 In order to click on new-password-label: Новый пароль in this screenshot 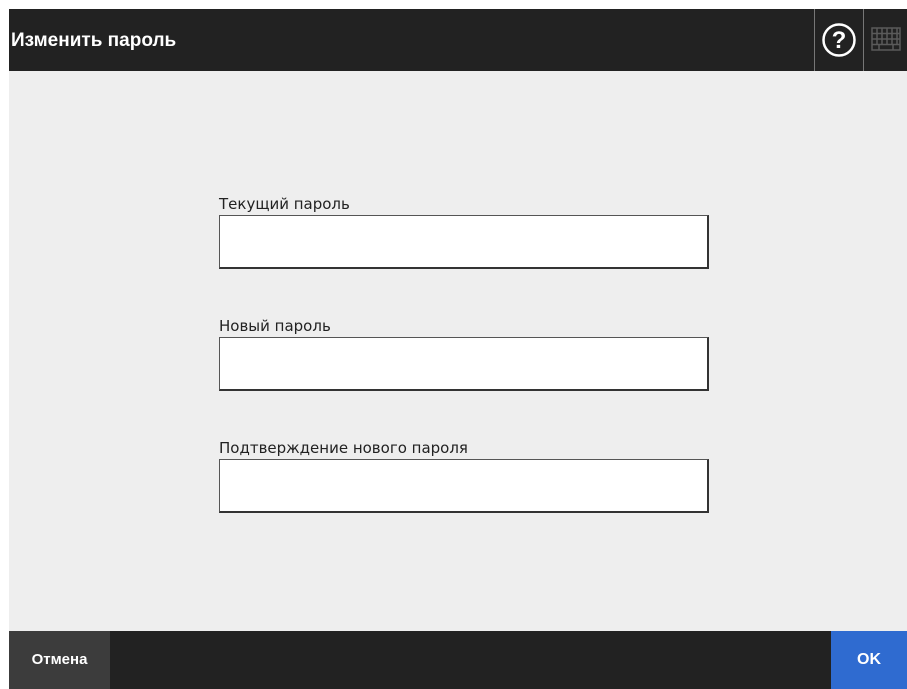, I will do `click(275, 326)`.